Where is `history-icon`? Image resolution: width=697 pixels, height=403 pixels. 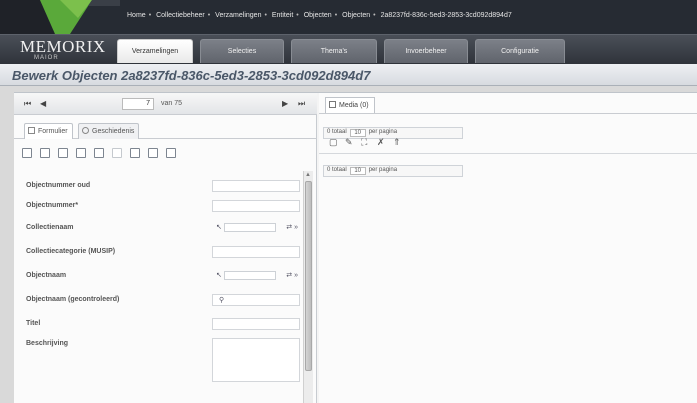 history-icon is located at coordinates (85, 130).